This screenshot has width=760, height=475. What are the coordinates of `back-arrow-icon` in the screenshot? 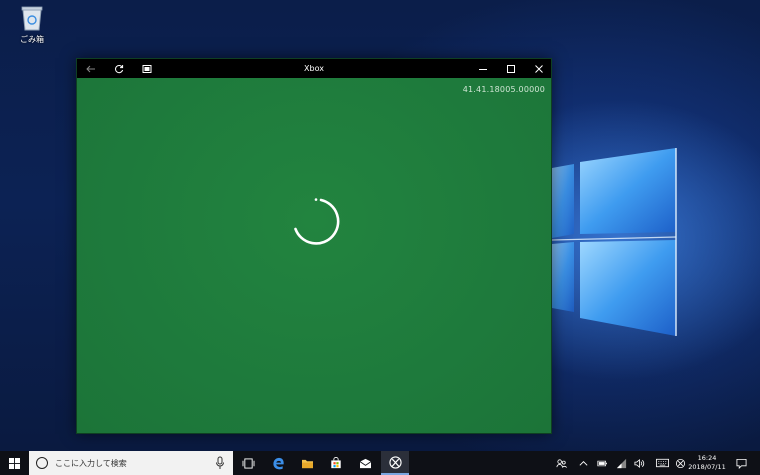 It's located at (90, 68).